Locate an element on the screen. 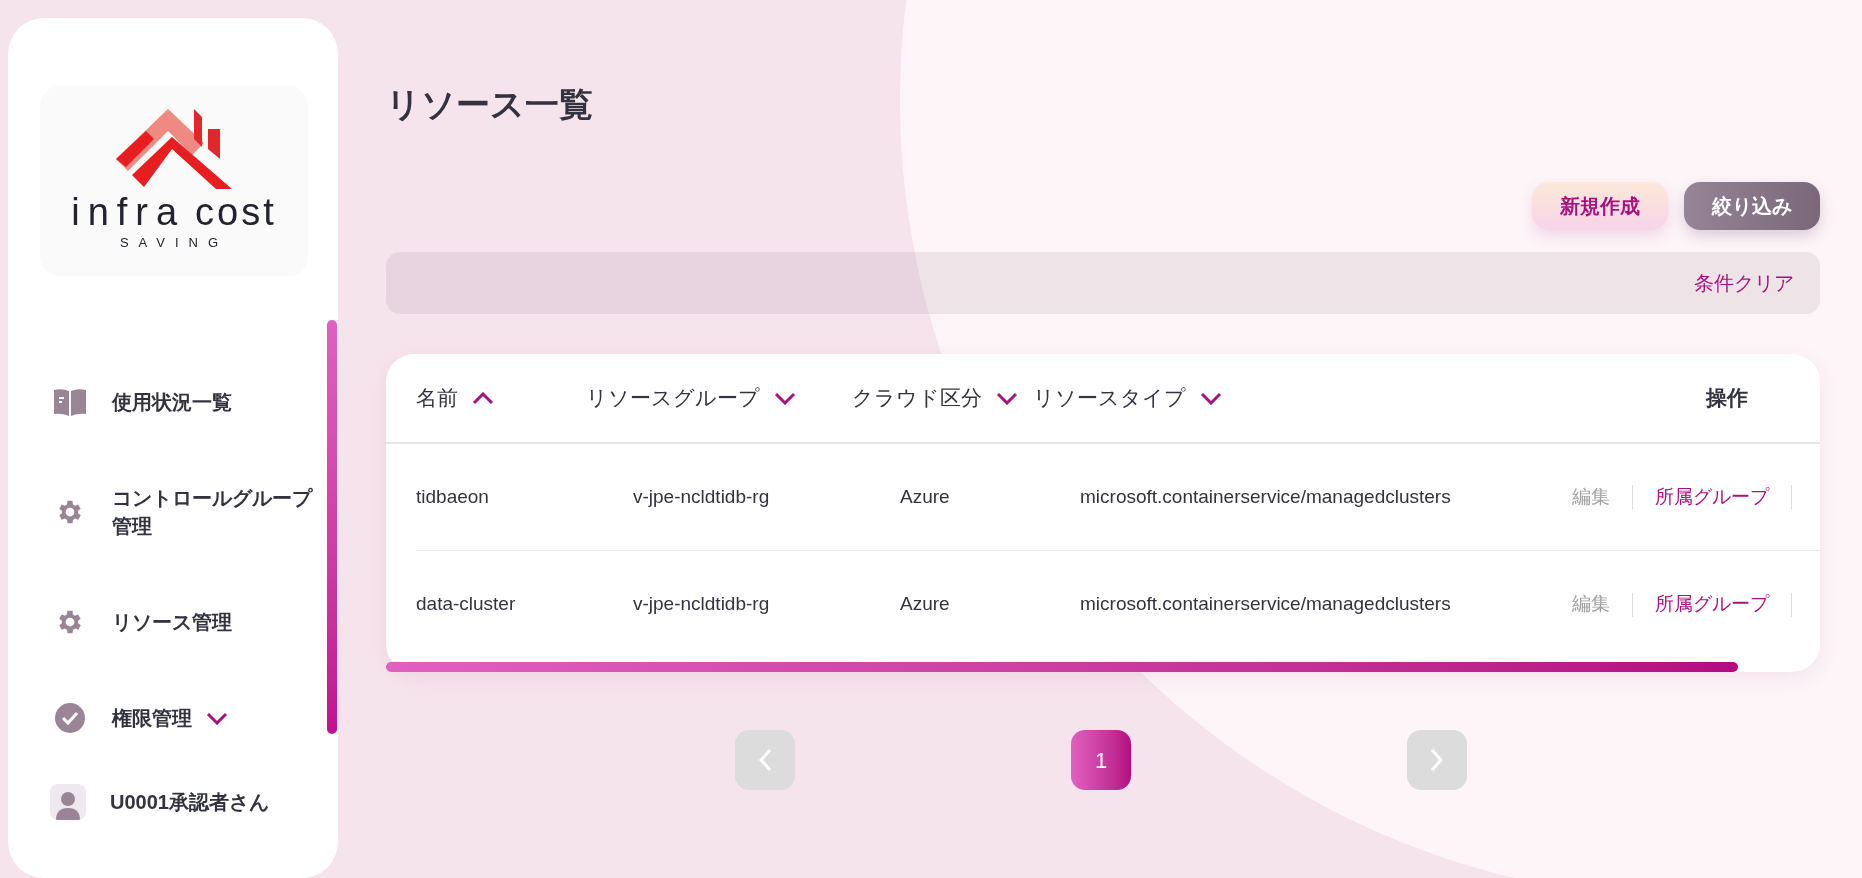  book-icon is located at coordinates (70, 402).